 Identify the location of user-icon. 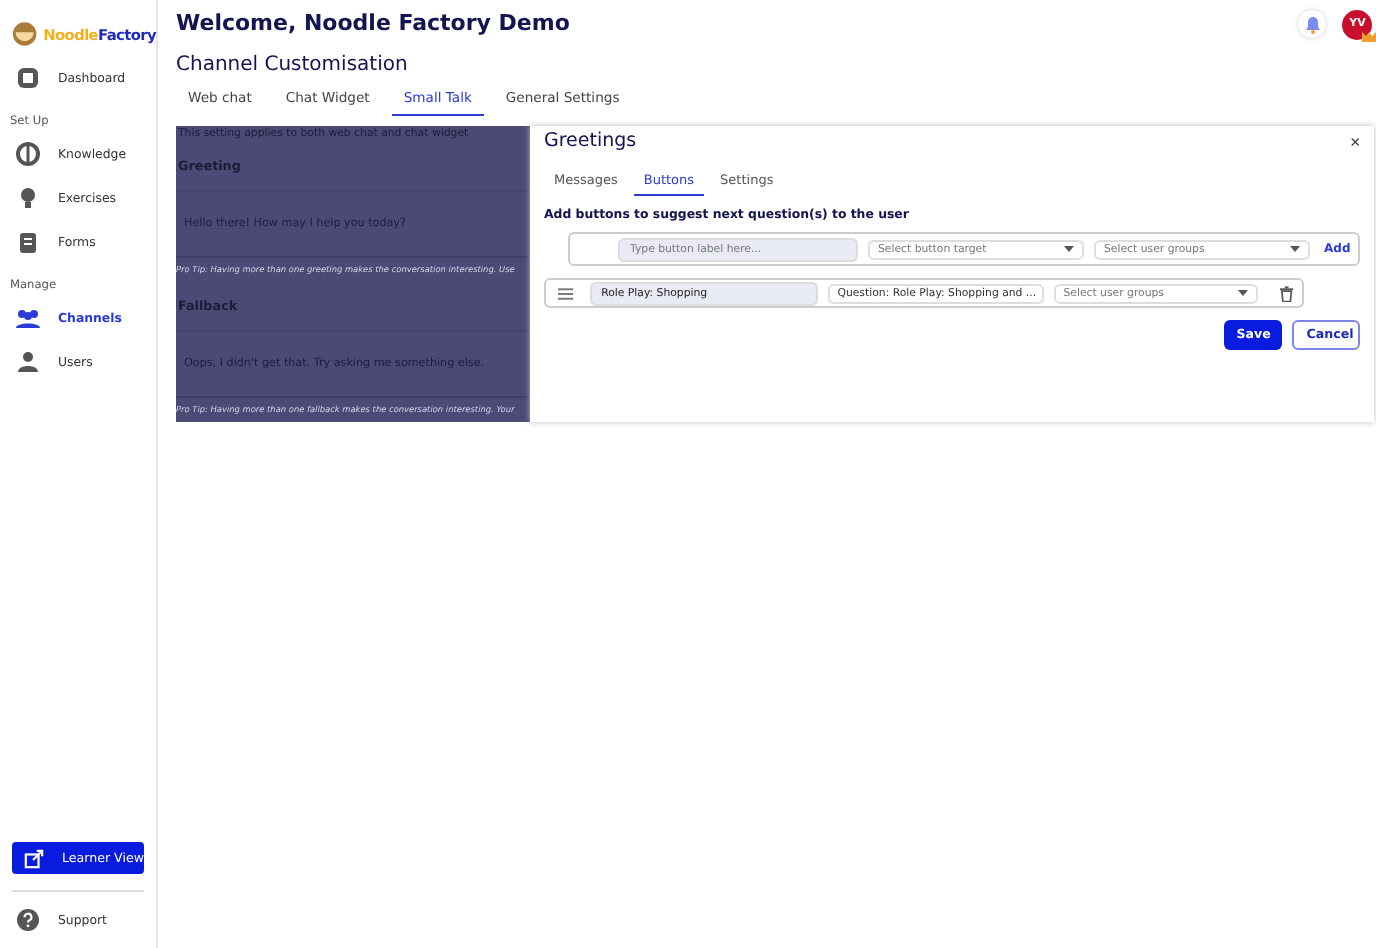
(28, 362).